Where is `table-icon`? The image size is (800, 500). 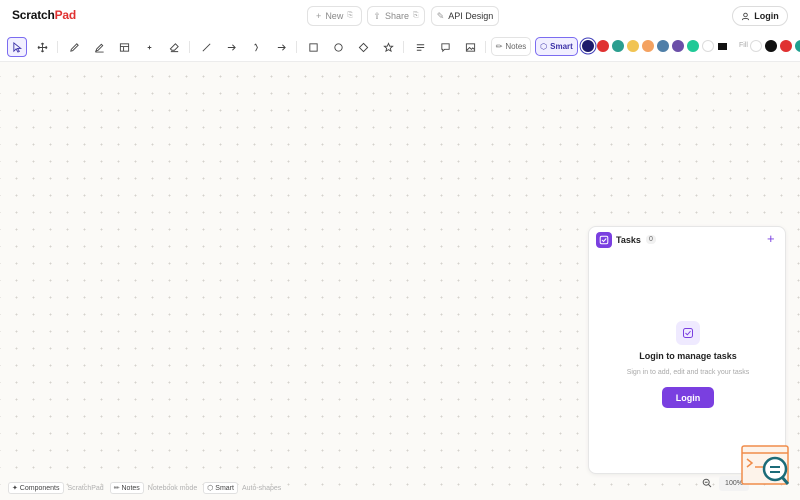 table-icon is located at coordinates (124, 47).